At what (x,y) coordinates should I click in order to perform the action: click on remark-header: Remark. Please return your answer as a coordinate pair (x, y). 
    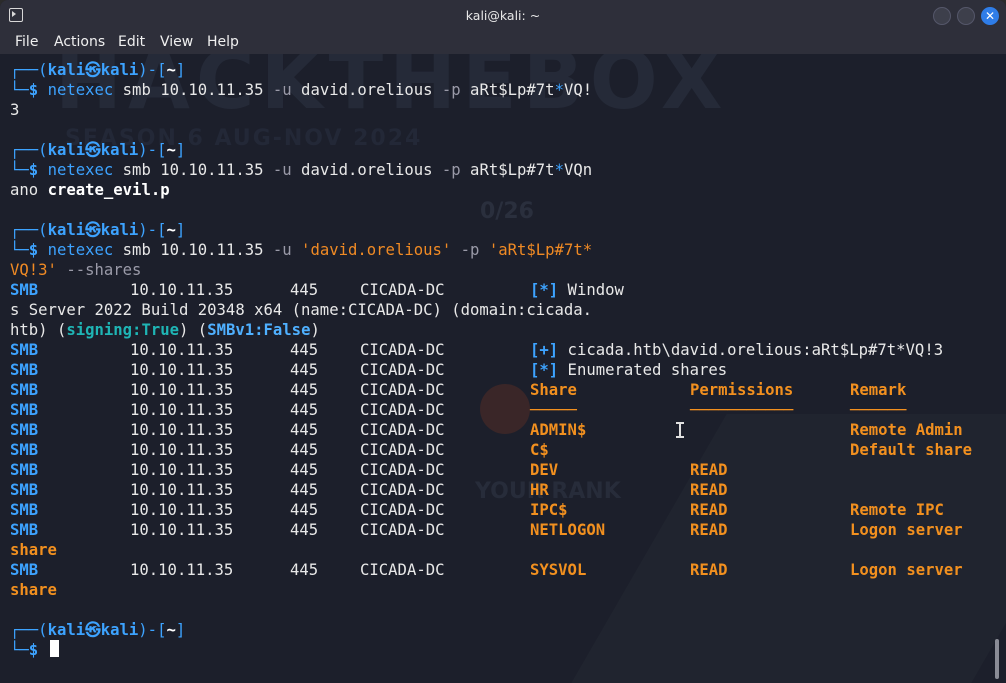
    Looking at the image, I should click on (878, 390).